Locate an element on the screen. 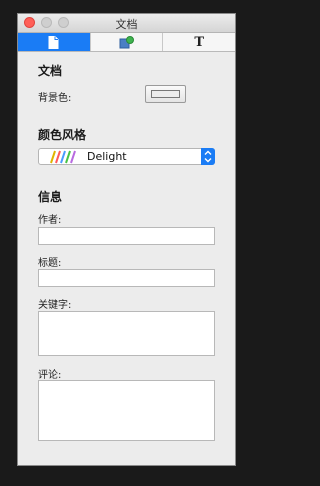  color-palette-icon is located at coordinates (63, 157).